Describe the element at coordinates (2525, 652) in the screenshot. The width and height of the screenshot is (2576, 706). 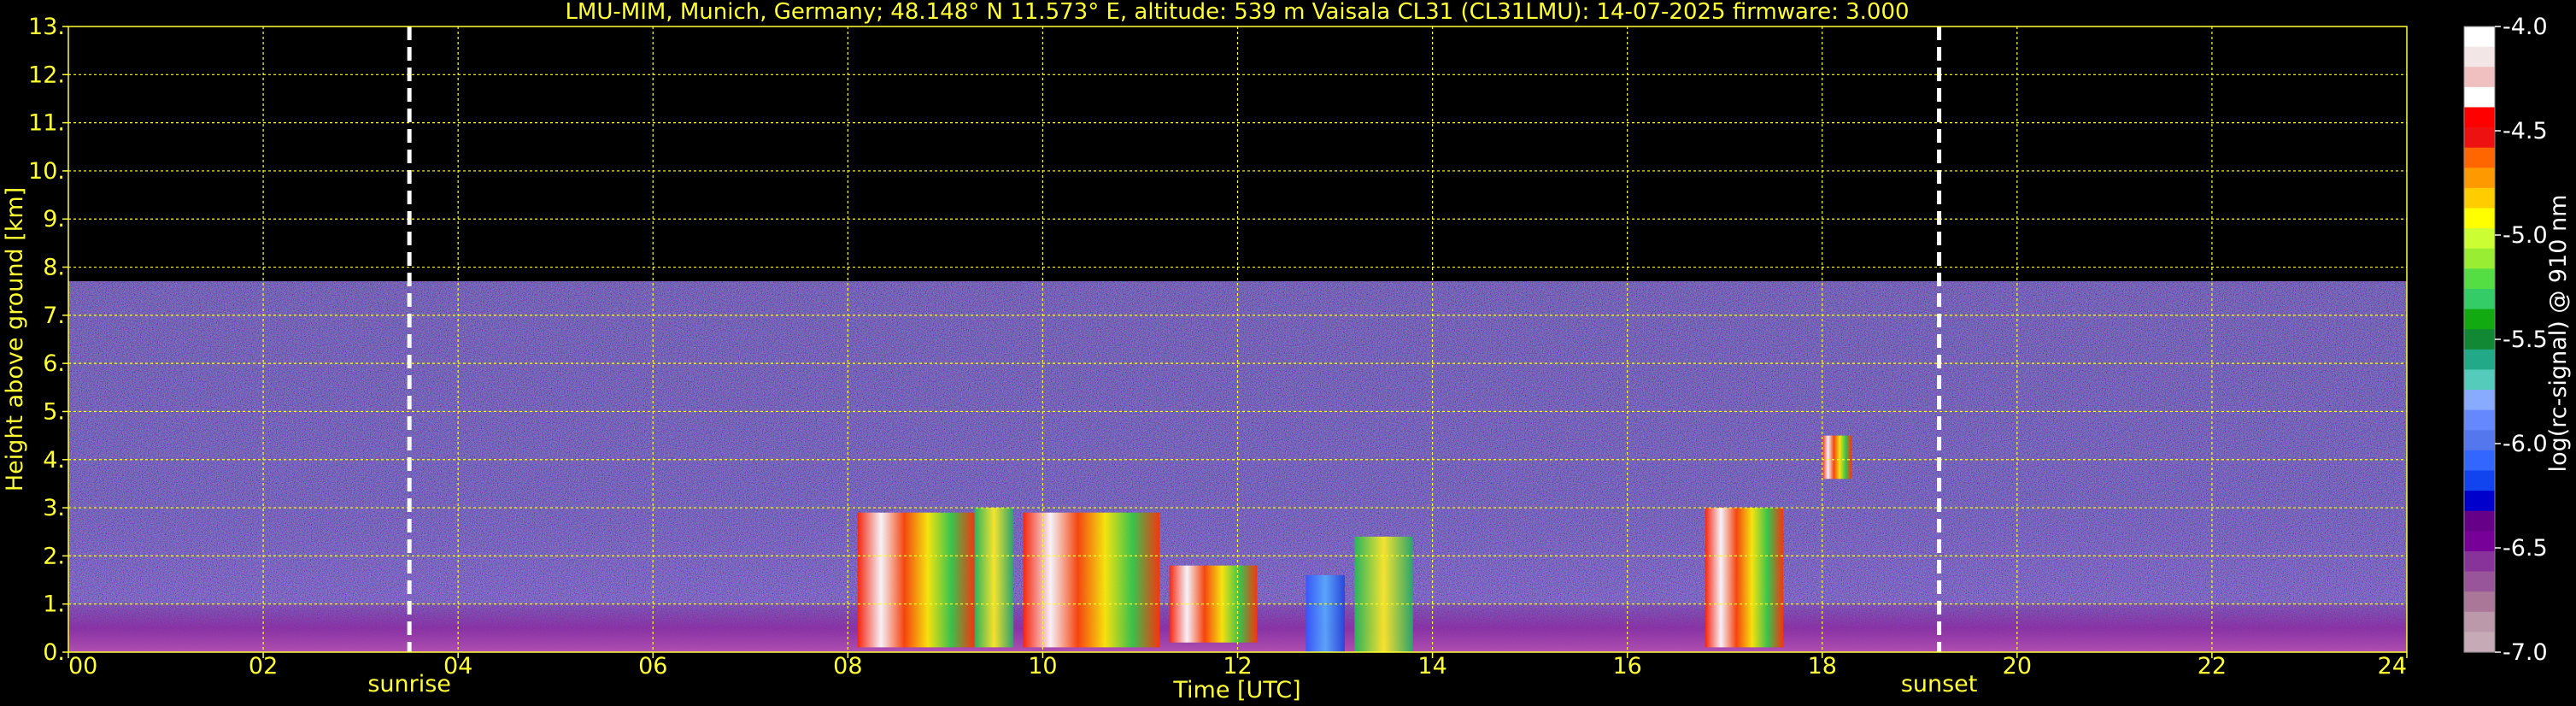
I see `colorbar-tick-label: -7.0` at that location.